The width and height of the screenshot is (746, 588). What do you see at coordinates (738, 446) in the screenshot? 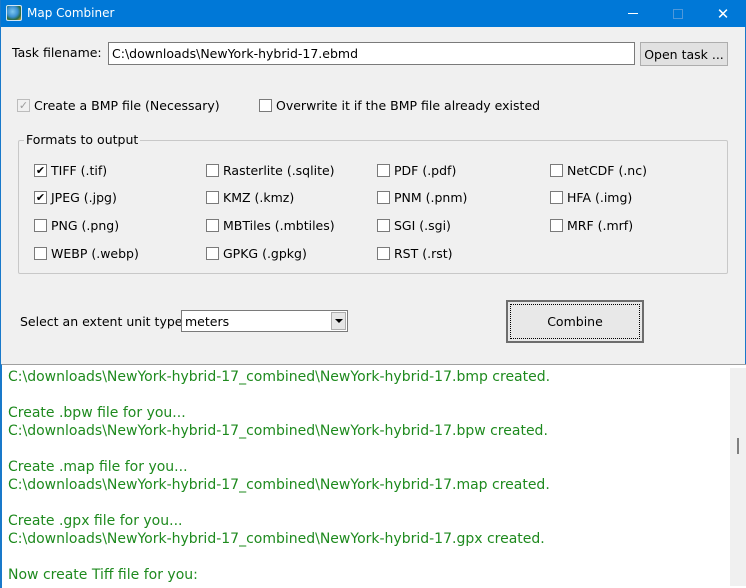
I see `scrollbar-thumb` at bounding box center [738, 446].